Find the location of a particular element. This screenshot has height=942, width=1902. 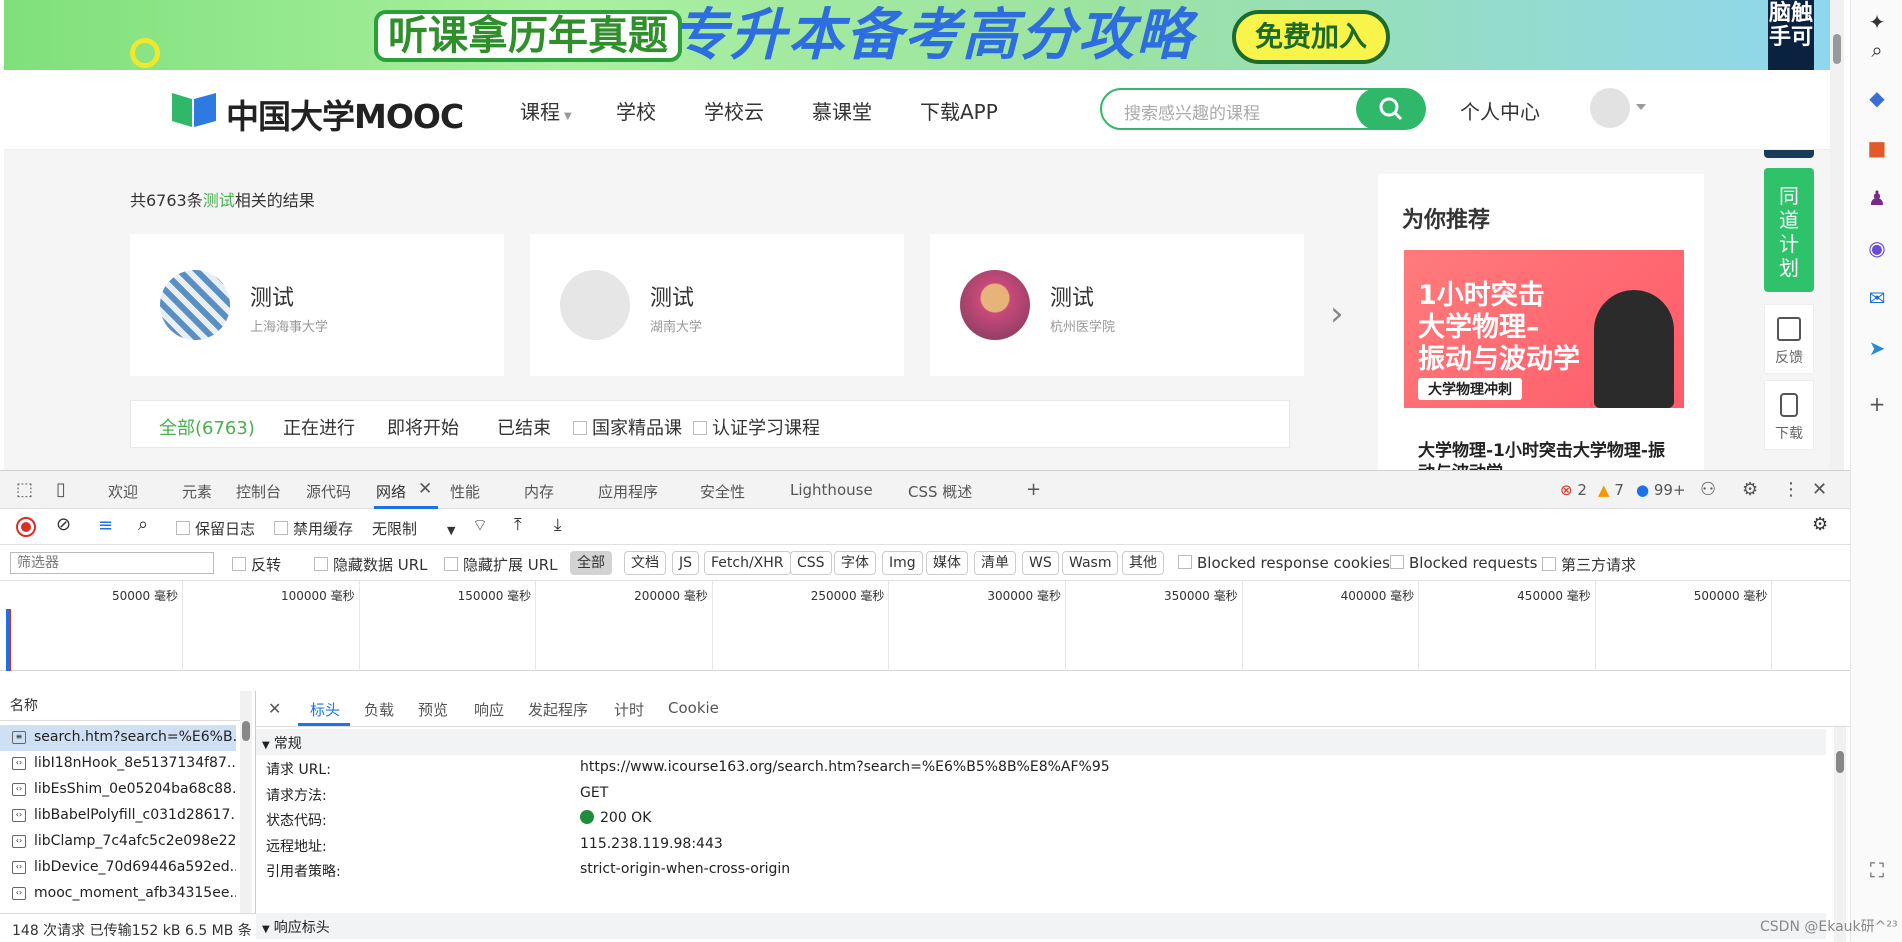

tab-initiator: 发起程序 is located at coordinates (558, 709).